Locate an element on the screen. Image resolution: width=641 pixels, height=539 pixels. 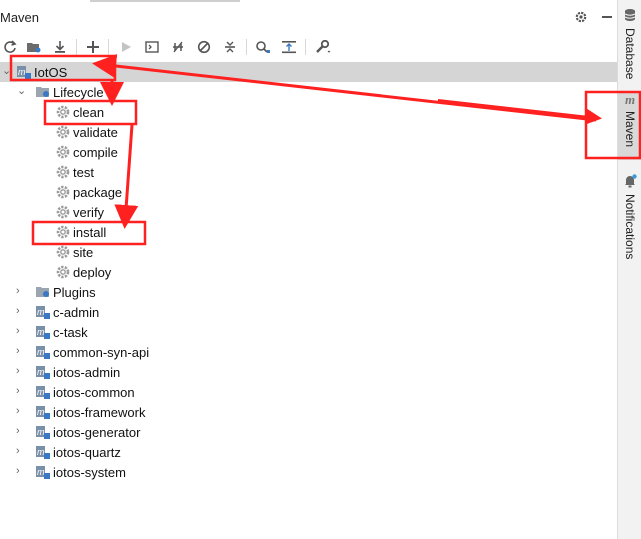
tree-row-root: ⌄ m IotOS is located at coordinates (308, 72).